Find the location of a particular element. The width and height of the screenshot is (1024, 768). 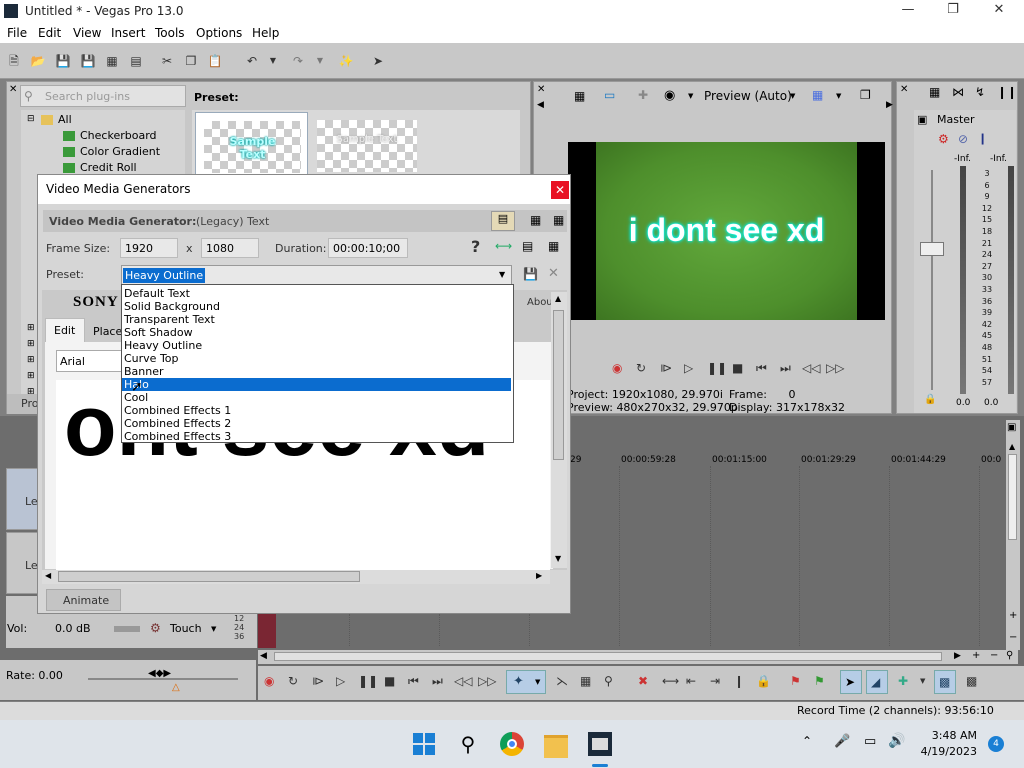

scroll-left-icon: ◀ is located at coordinates (263, 656).